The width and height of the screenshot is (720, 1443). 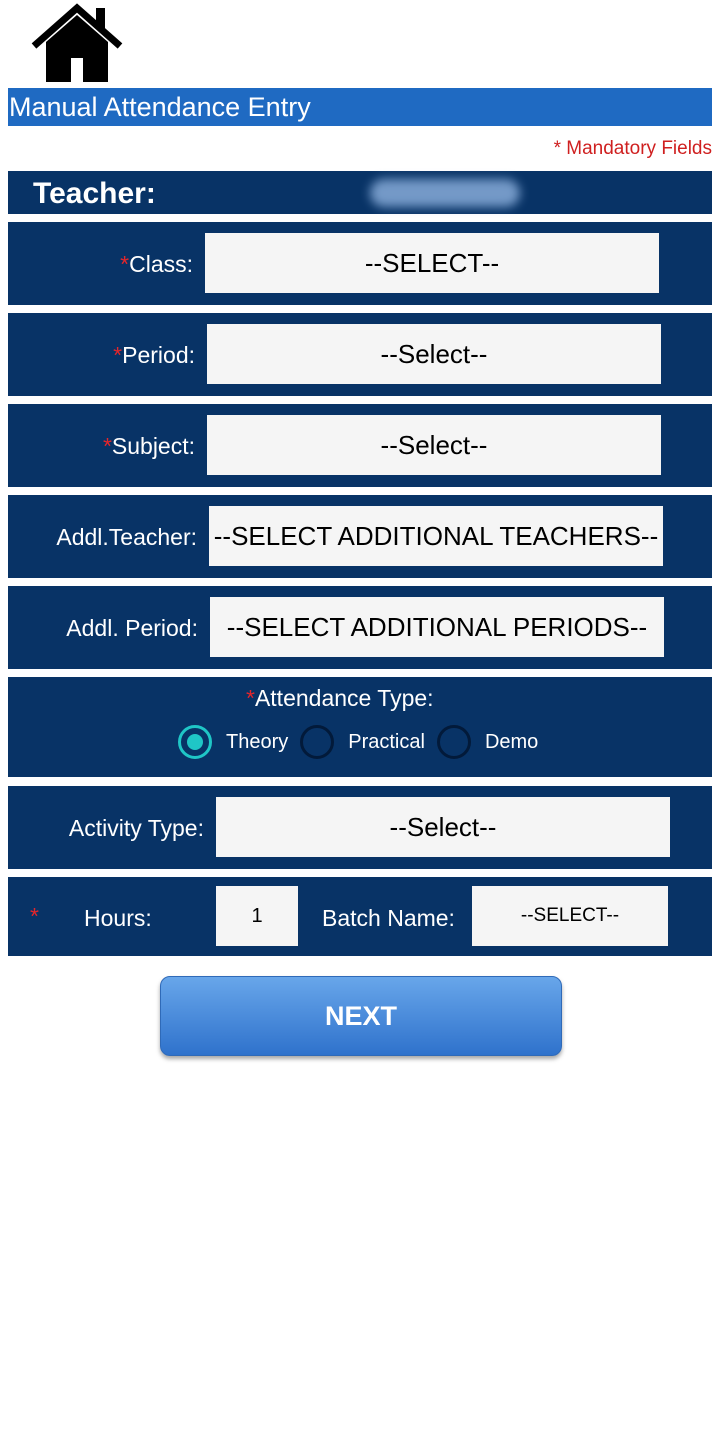 I want to click on teacher-label: Teacher:, so click(x=94, y=193).